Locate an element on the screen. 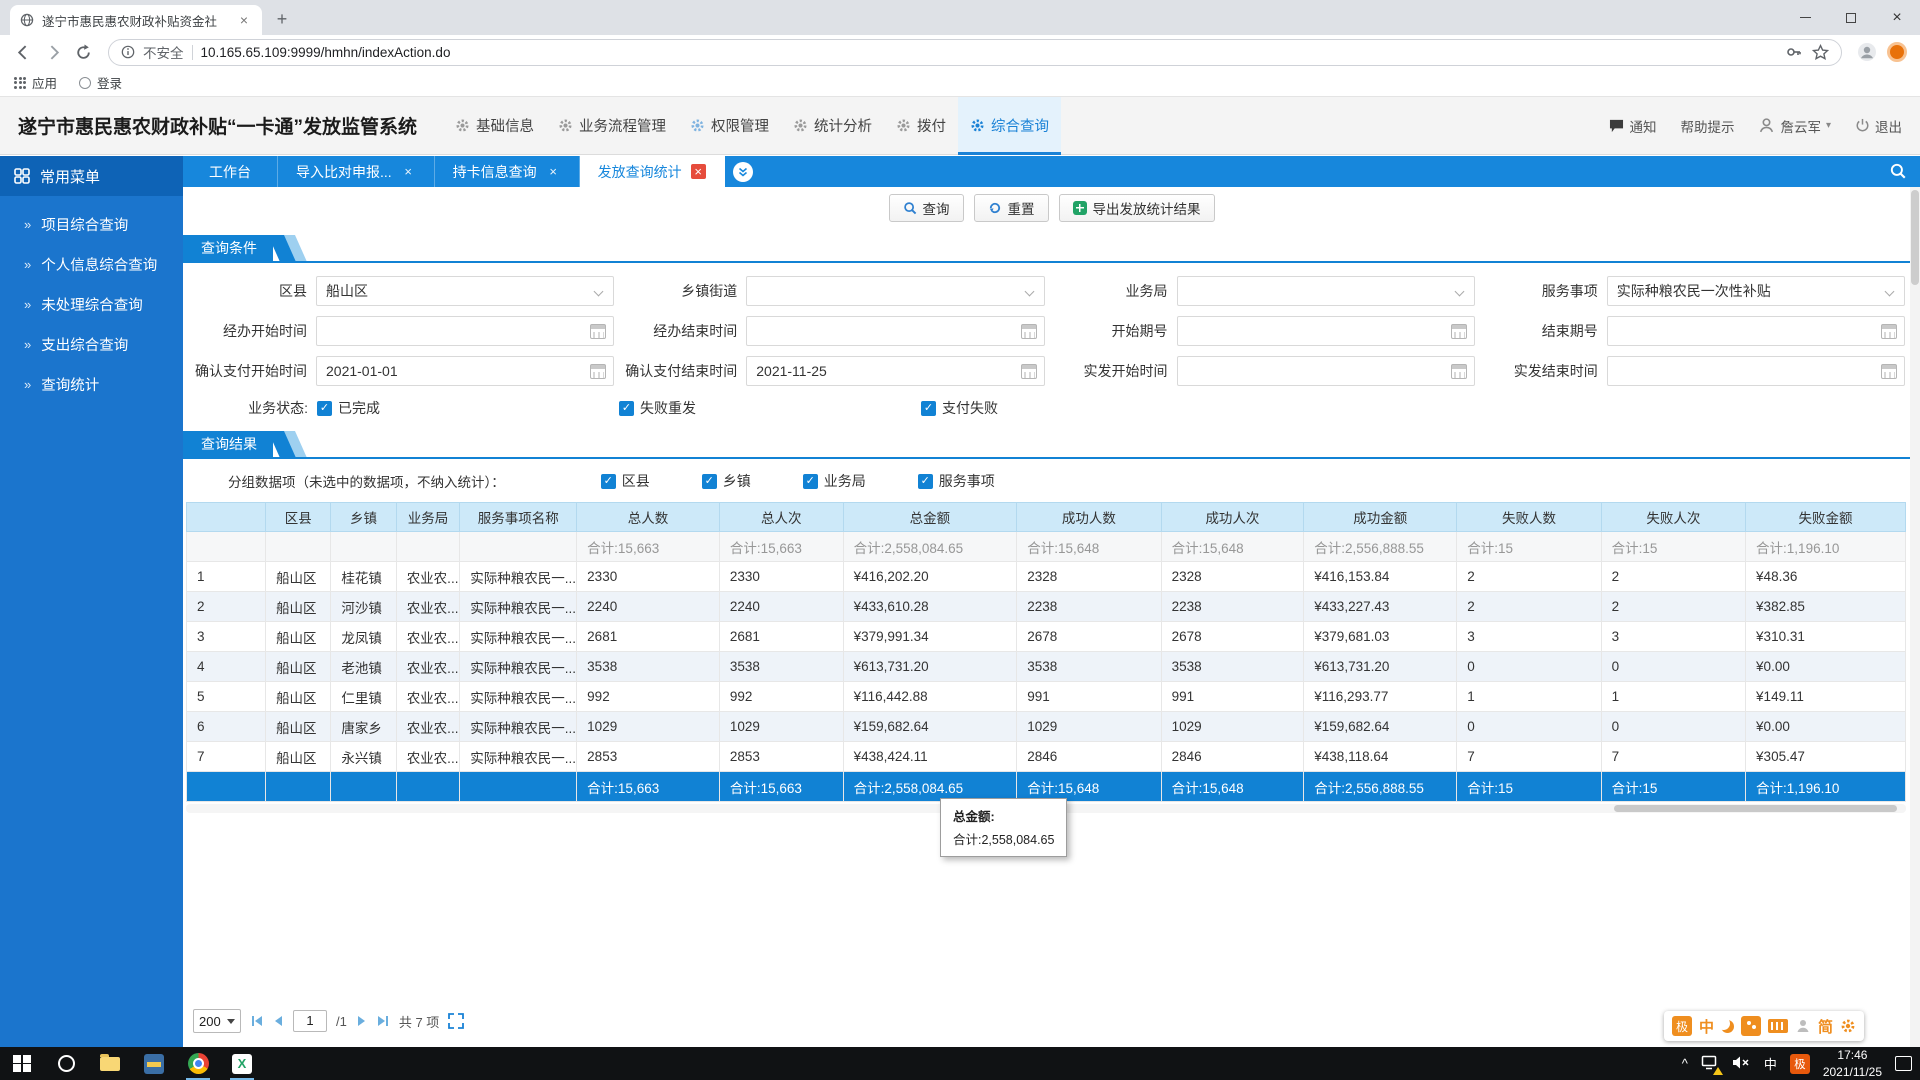 Image resolution: width=1920 pixels, height=1080 pixels. security-label: 不安全 is located at coordinates (163, 52).